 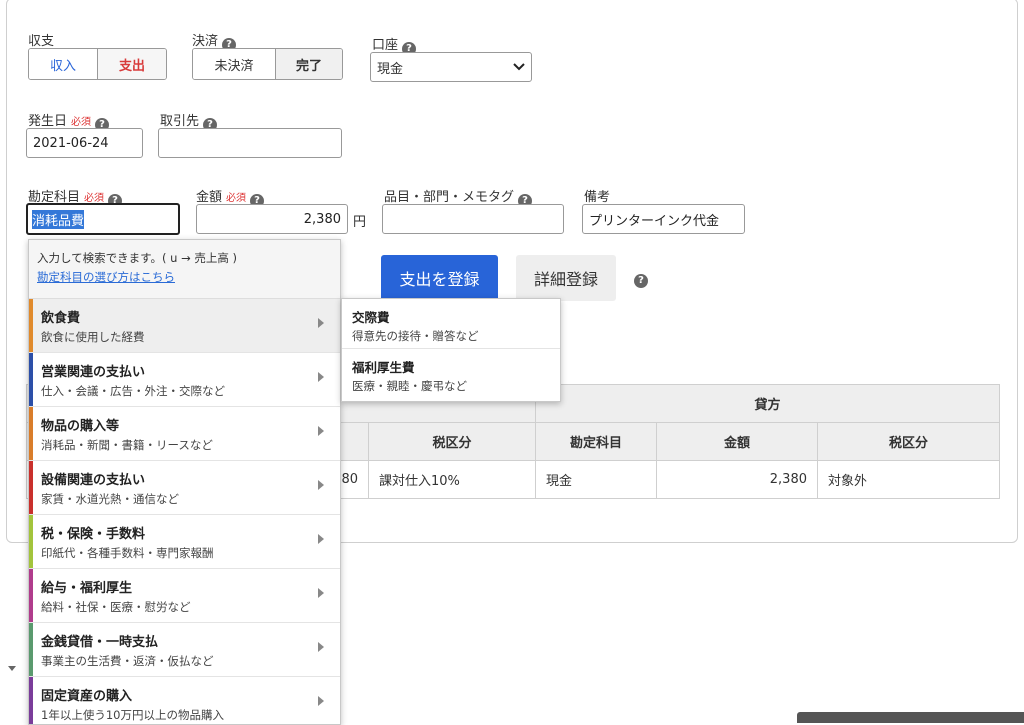 I want to click on category-input: 消耗品費, so click(x=103, y=219).